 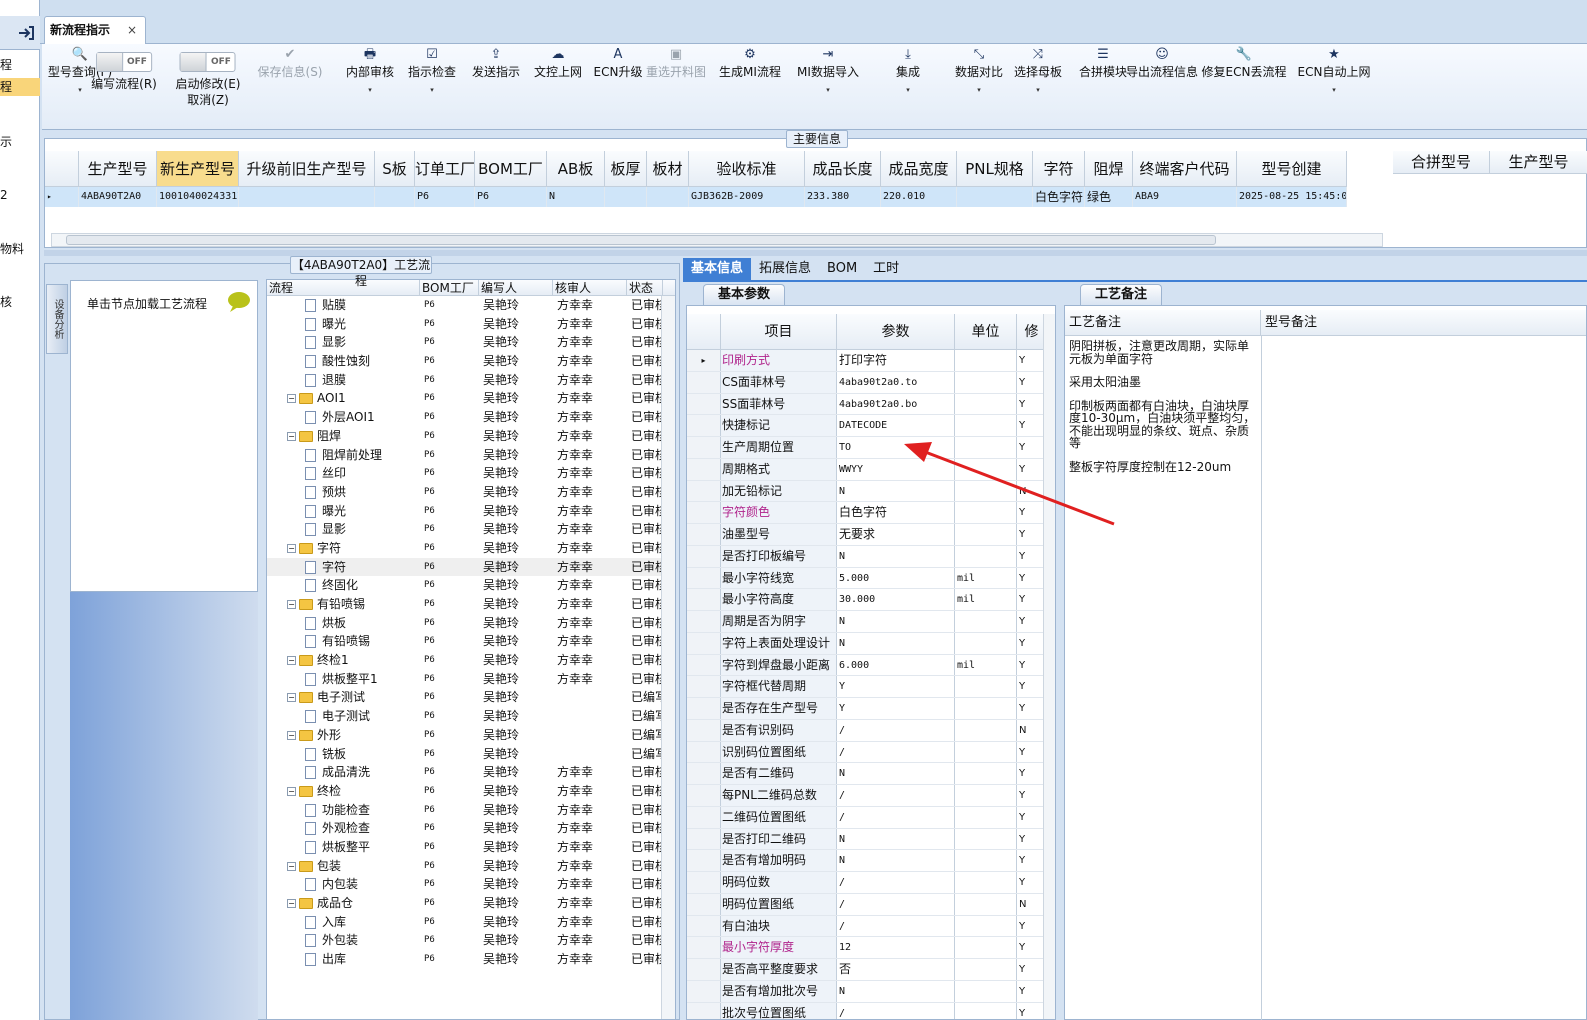 What do you see at coordinates (471, 754) in the screenshot?
I see `tree-row: 铣板 P6 吴艳玲 已编写` at bounding box center [471, 754].